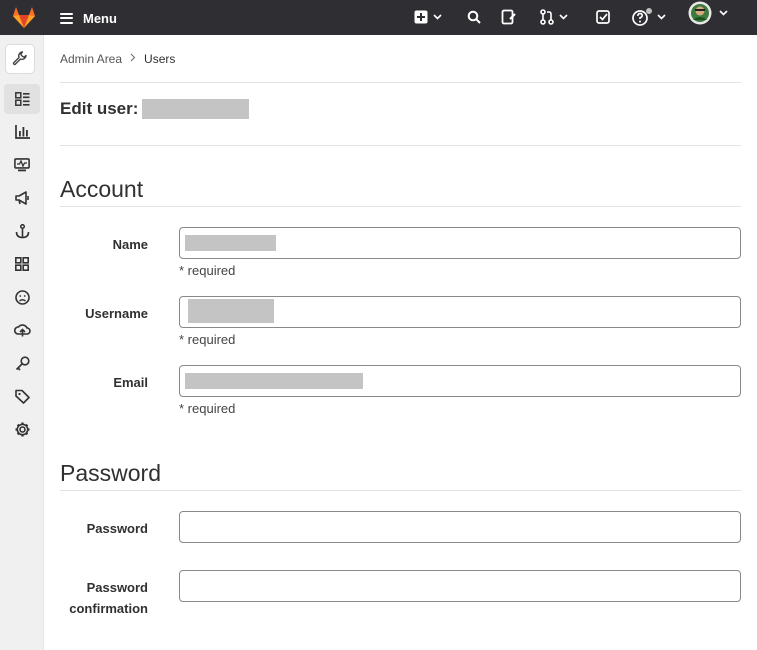 This screenshot has height=650, width=757. I want to click on email-field, so click(460, 381).